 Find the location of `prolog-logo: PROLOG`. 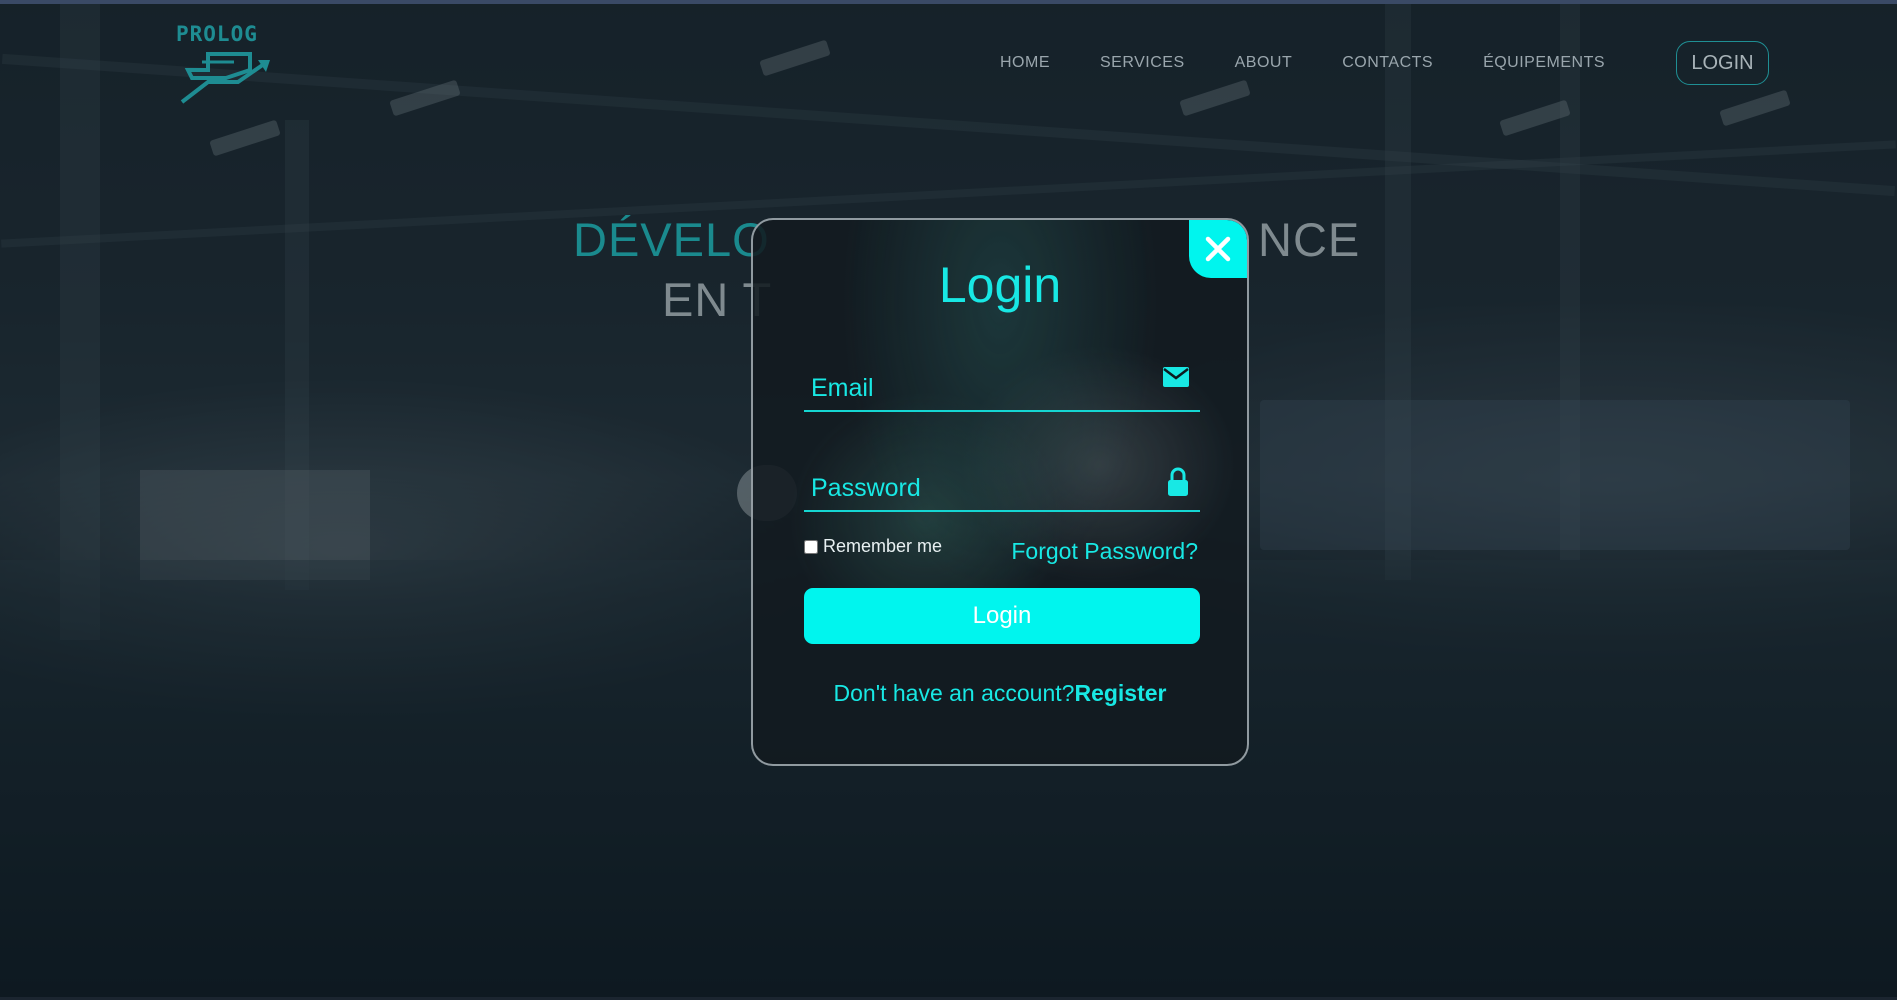

prolog-logo: PROLOG is located at coordinates (226, 63).